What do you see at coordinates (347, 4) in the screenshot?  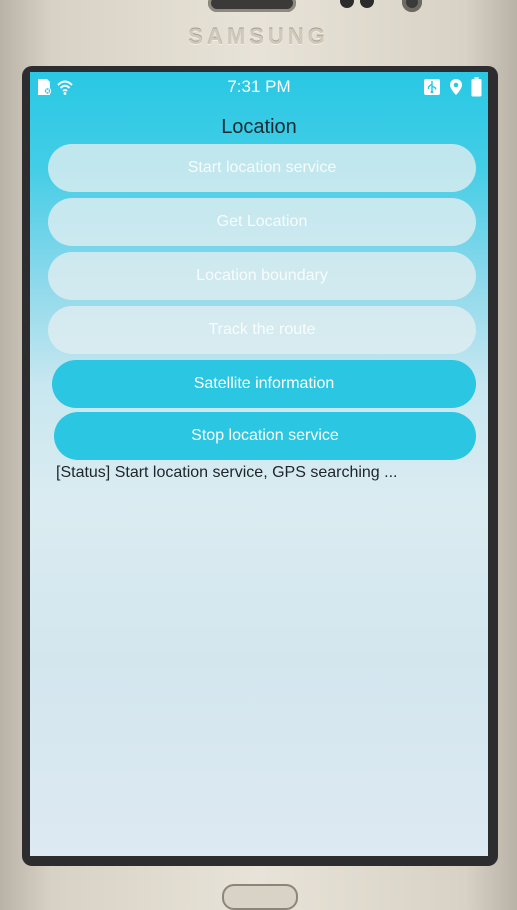 I see `front-camera` at bounding box center [347, 4].